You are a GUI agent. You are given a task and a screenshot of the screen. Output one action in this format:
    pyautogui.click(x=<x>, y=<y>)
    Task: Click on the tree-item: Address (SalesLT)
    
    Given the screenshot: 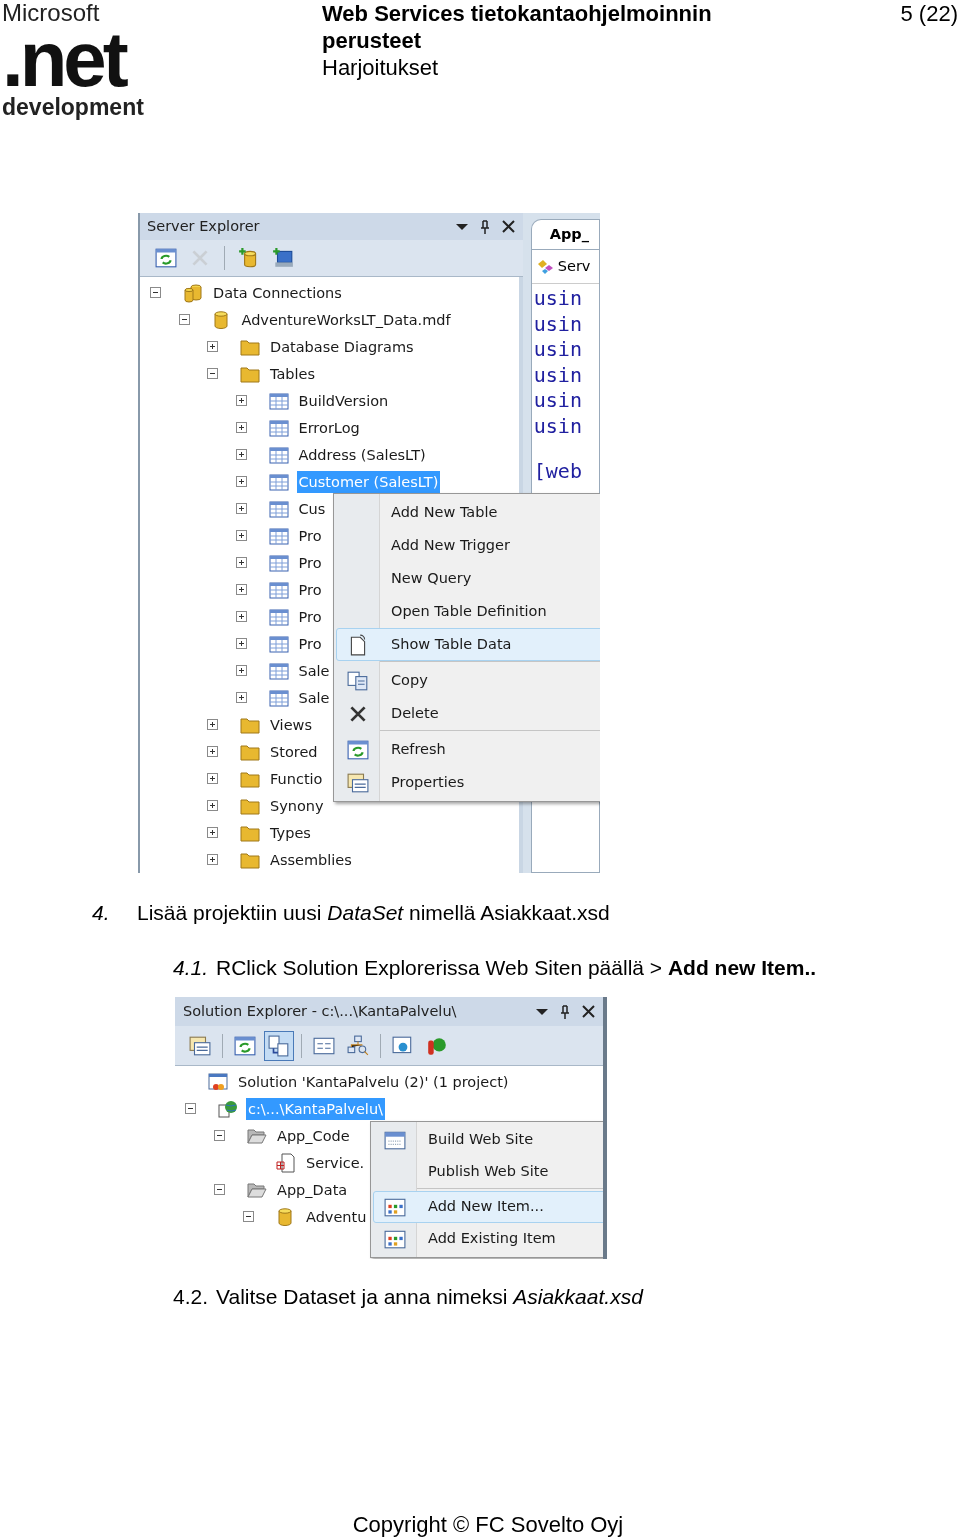 What is the action you would take?
    pyautogui.click(x=362, y=454)
    